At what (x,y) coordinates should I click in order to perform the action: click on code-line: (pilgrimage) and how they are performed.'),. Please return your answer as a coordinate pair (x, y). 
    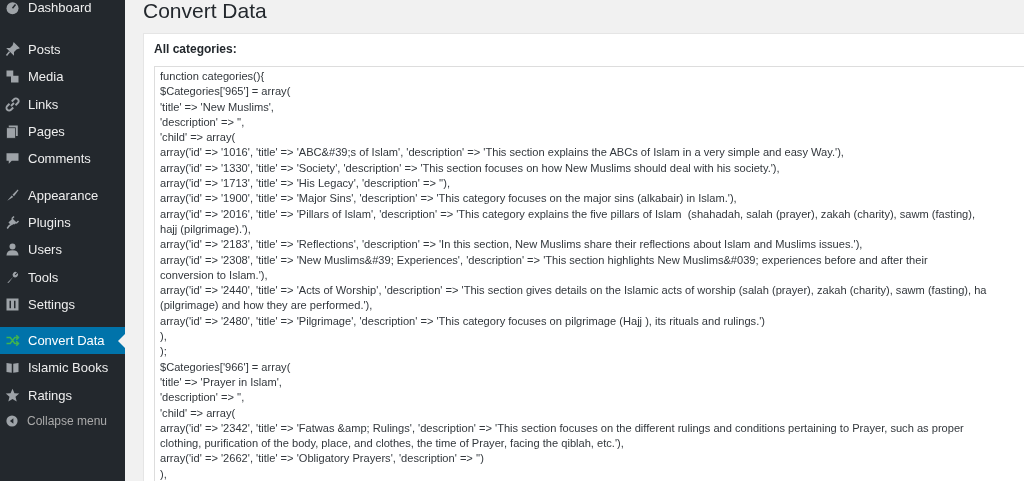
    Looking at the image, I should click on (267, 306).